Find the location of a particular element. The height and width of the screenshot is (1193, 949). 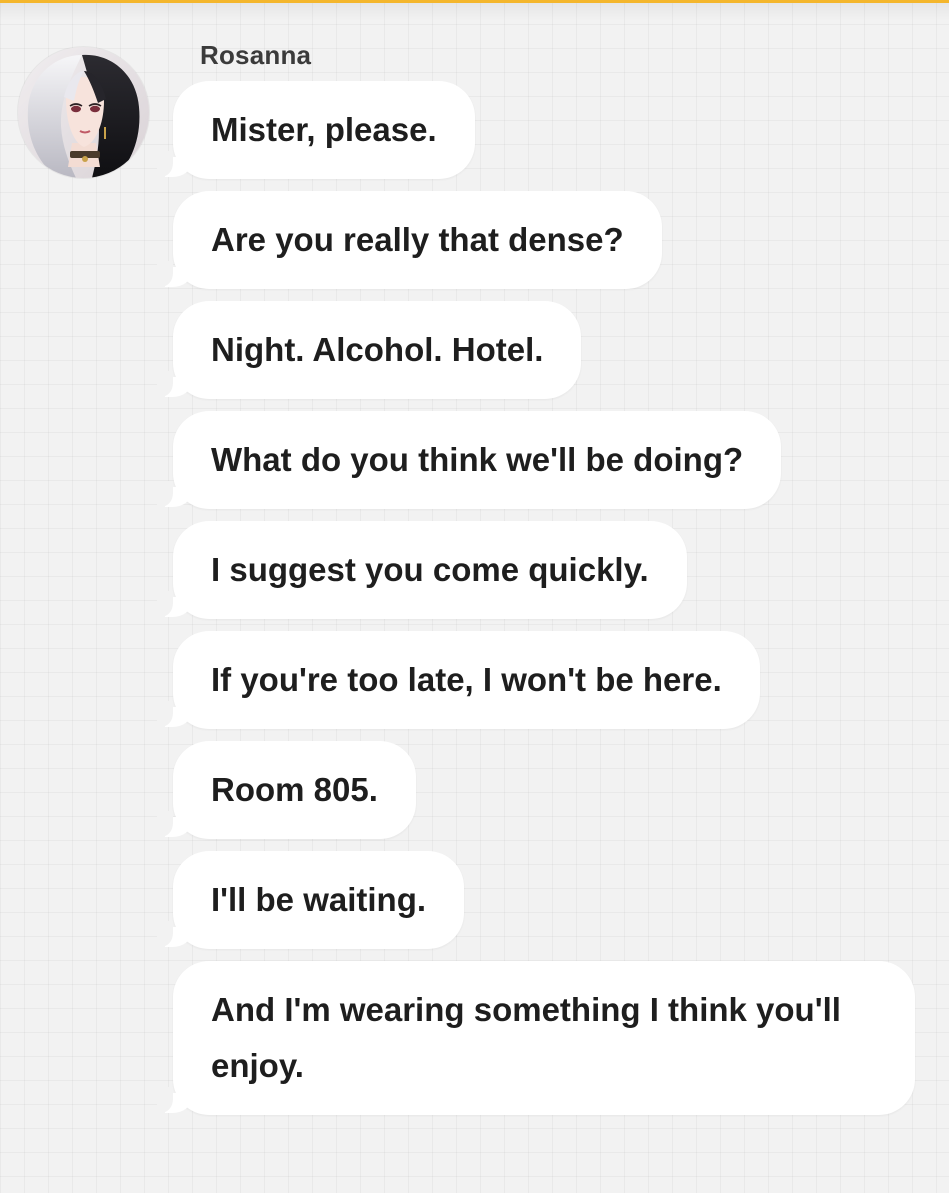

header-shadow is located at coordinates (474, 12).